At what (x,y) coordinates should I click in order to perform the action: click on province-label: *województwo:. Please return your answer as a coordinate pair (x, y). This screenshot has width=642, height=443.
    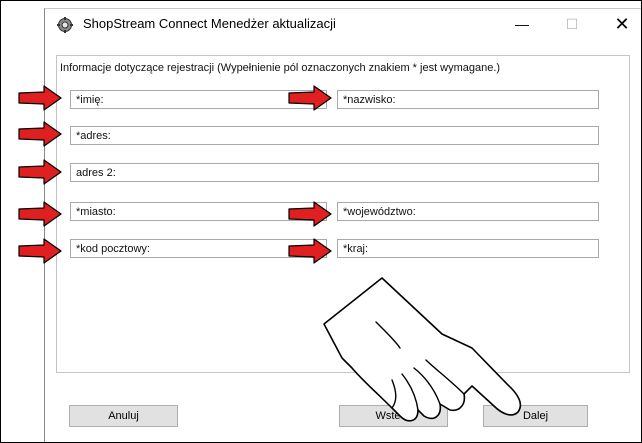
    Looking at the image, I should click on (379, 212).